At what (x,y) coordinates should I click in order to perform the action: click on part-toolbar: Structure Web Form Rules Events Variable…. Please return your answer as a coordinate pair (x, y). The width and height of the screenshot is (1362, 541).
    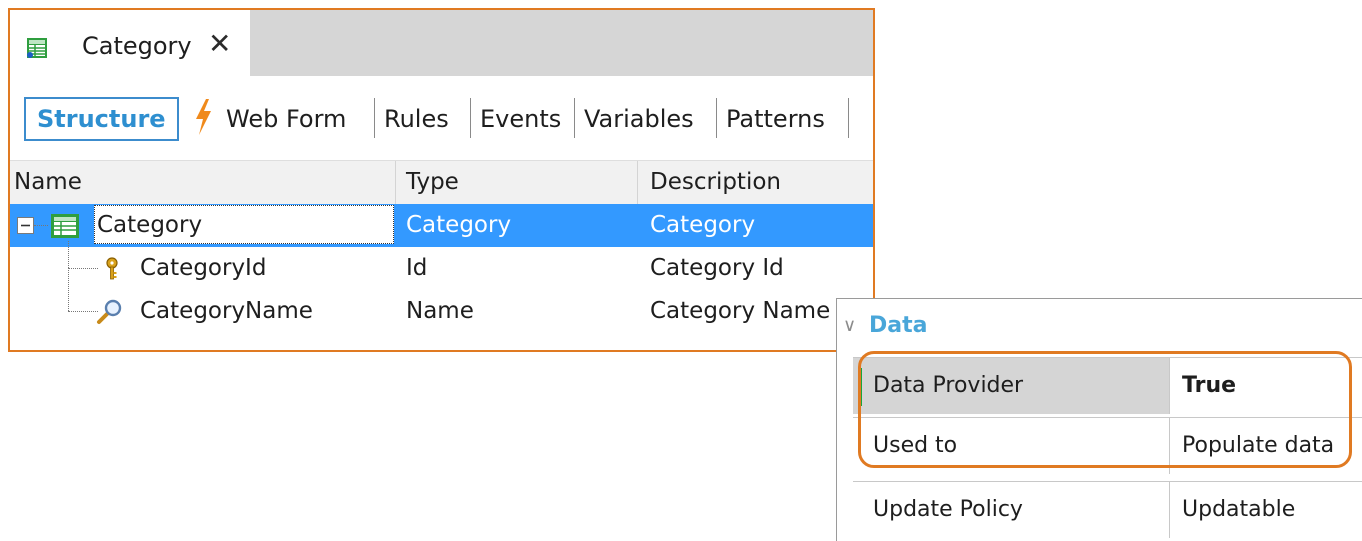
    Looking at the image, I should click on (441, 124).